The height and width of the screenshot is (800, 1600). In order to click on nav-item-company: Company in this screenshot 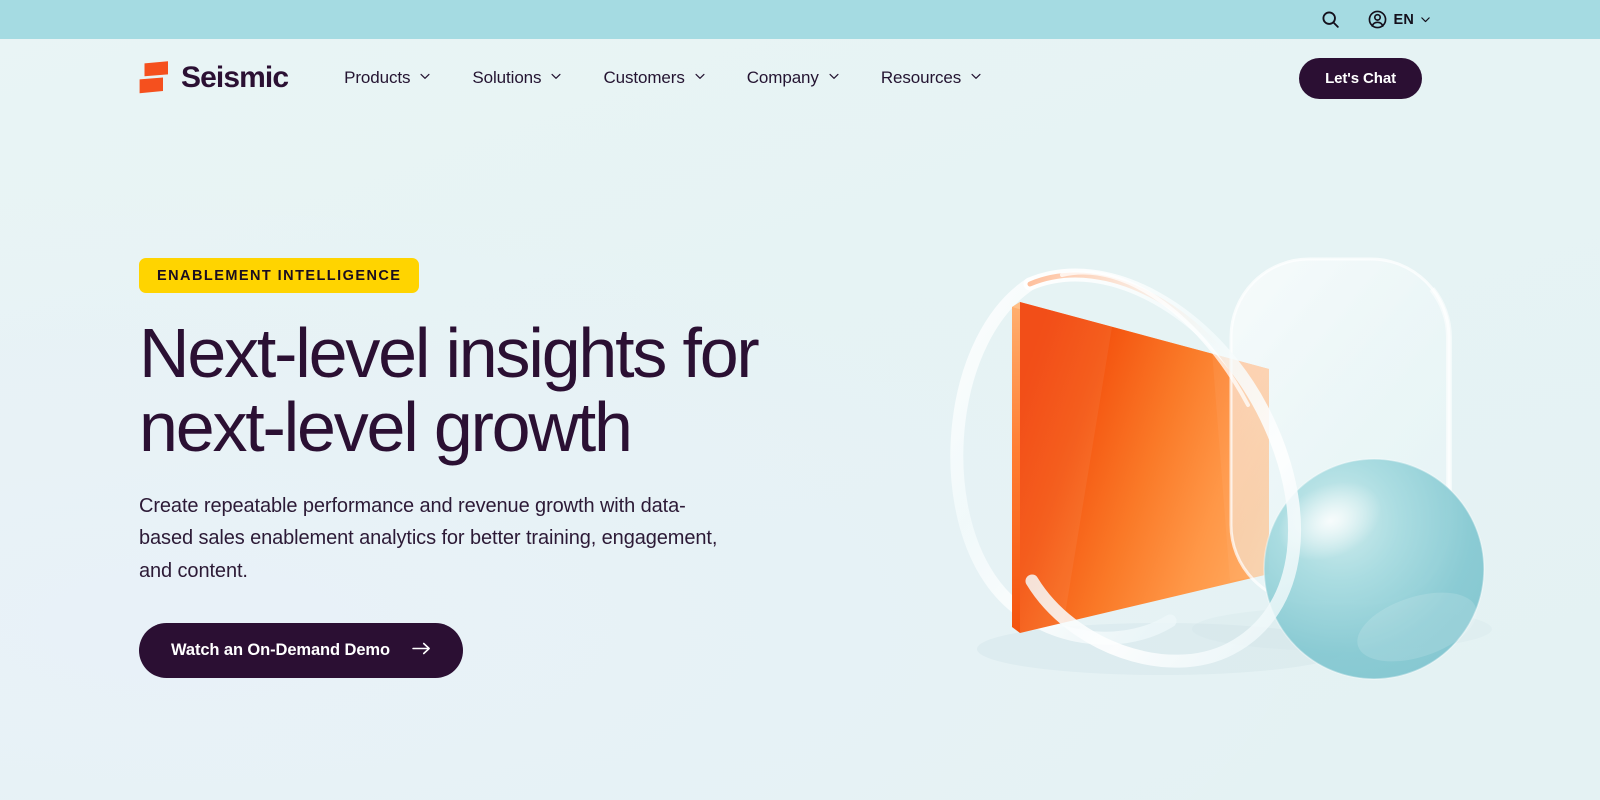, I will do `click(794, 78)`.